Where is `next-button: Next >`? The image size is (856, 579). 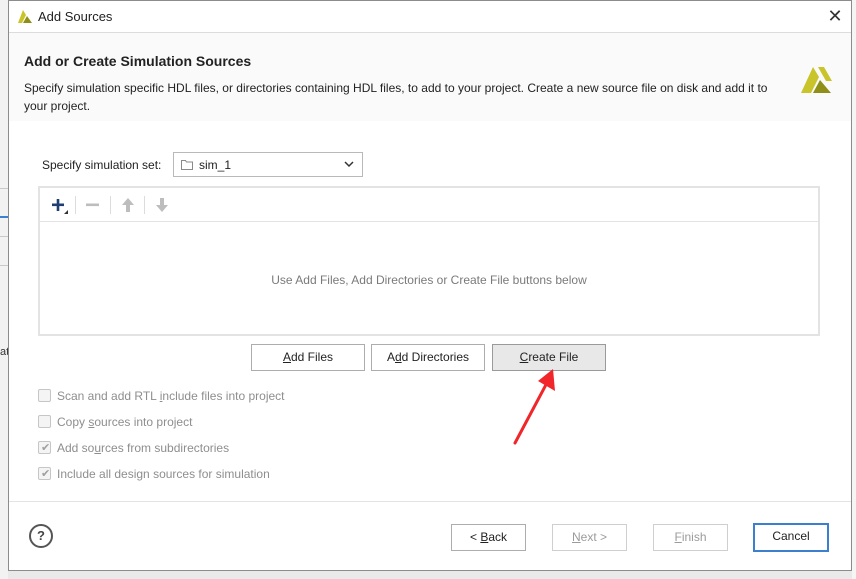 next-button: Next > is located at coordinates (589, 537).